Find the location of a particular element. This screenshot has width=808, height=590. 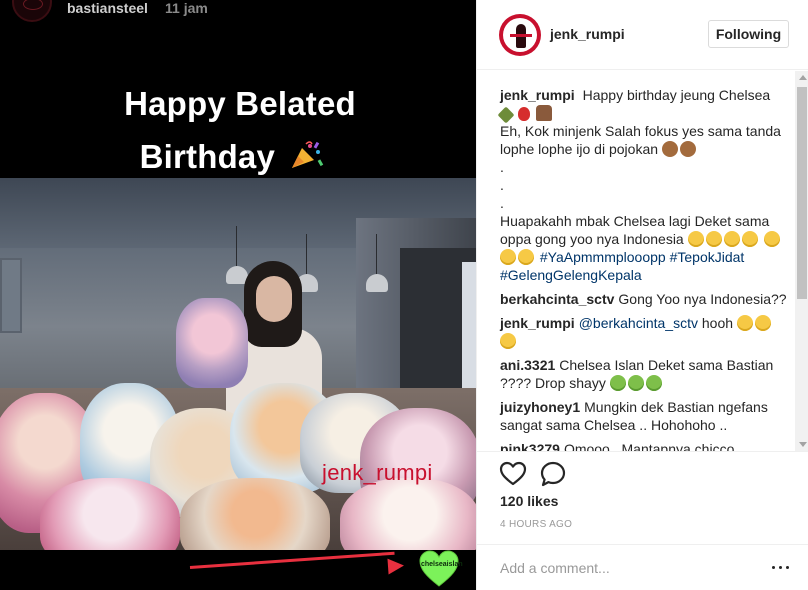

cake-emoji-icon is located at coordinates (543, 113).